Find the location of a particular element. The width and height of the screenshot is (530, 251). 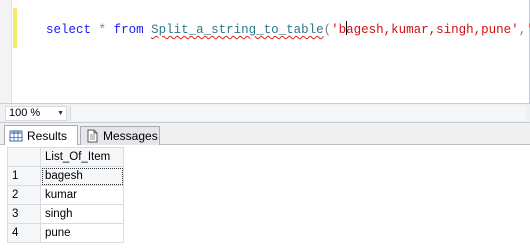

results-tab-strip: Results Messages is located at coordinates (265, 134).